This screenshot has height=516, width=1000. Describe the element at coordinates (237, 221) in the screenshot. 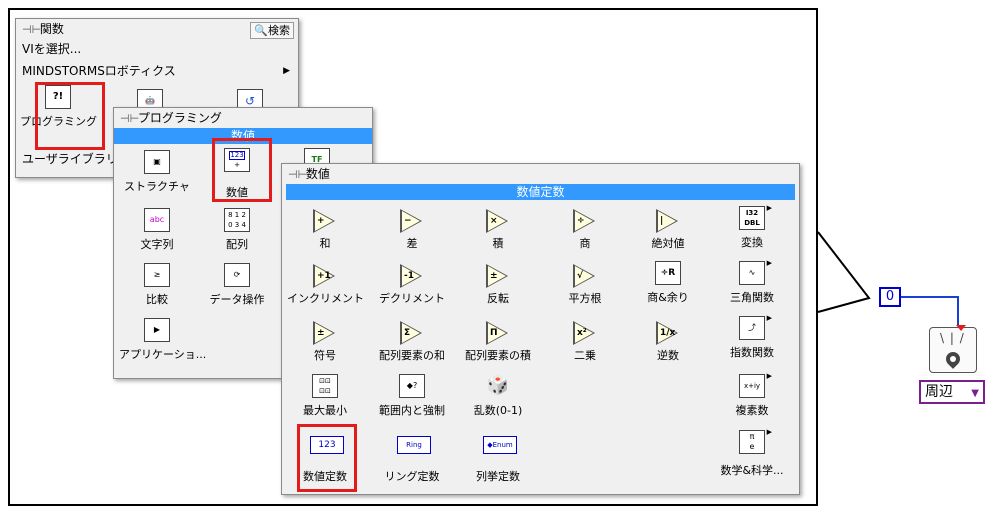

I see `array-icon: 8 1 20 3 4` at that location.